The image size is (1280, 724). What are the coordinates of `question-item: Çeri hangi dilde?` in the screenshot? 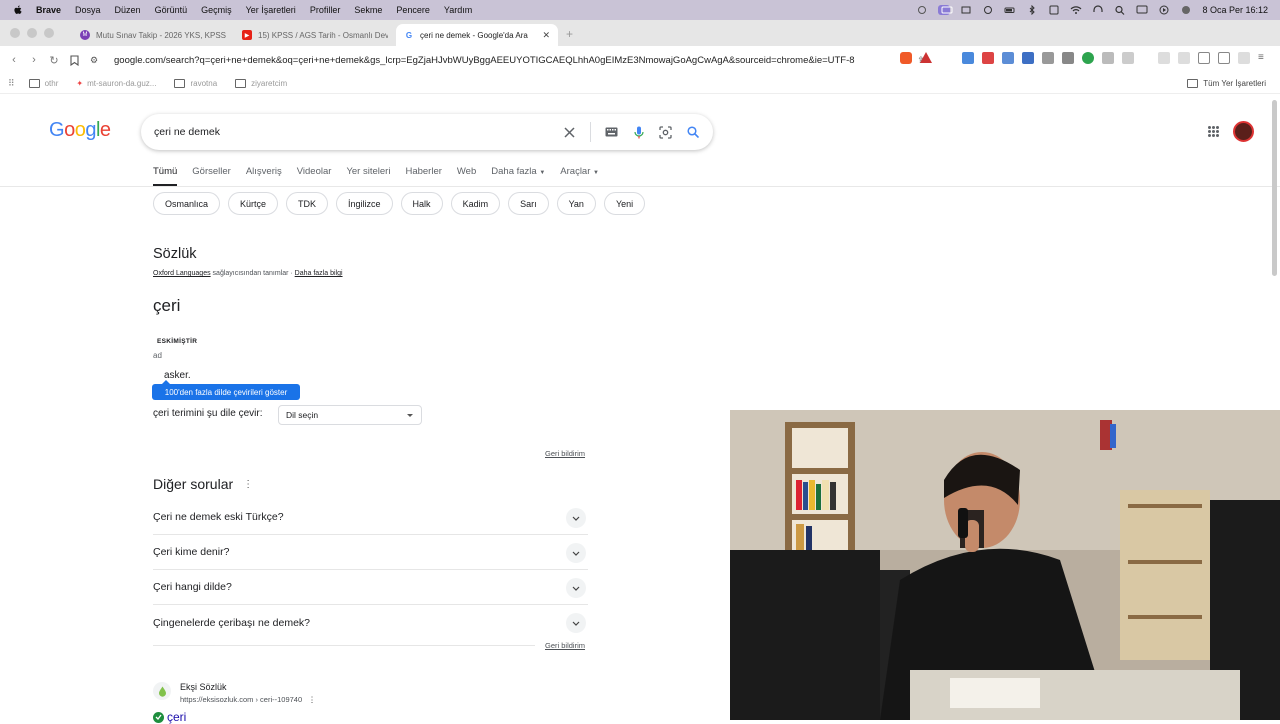 It's located at (370, 587).